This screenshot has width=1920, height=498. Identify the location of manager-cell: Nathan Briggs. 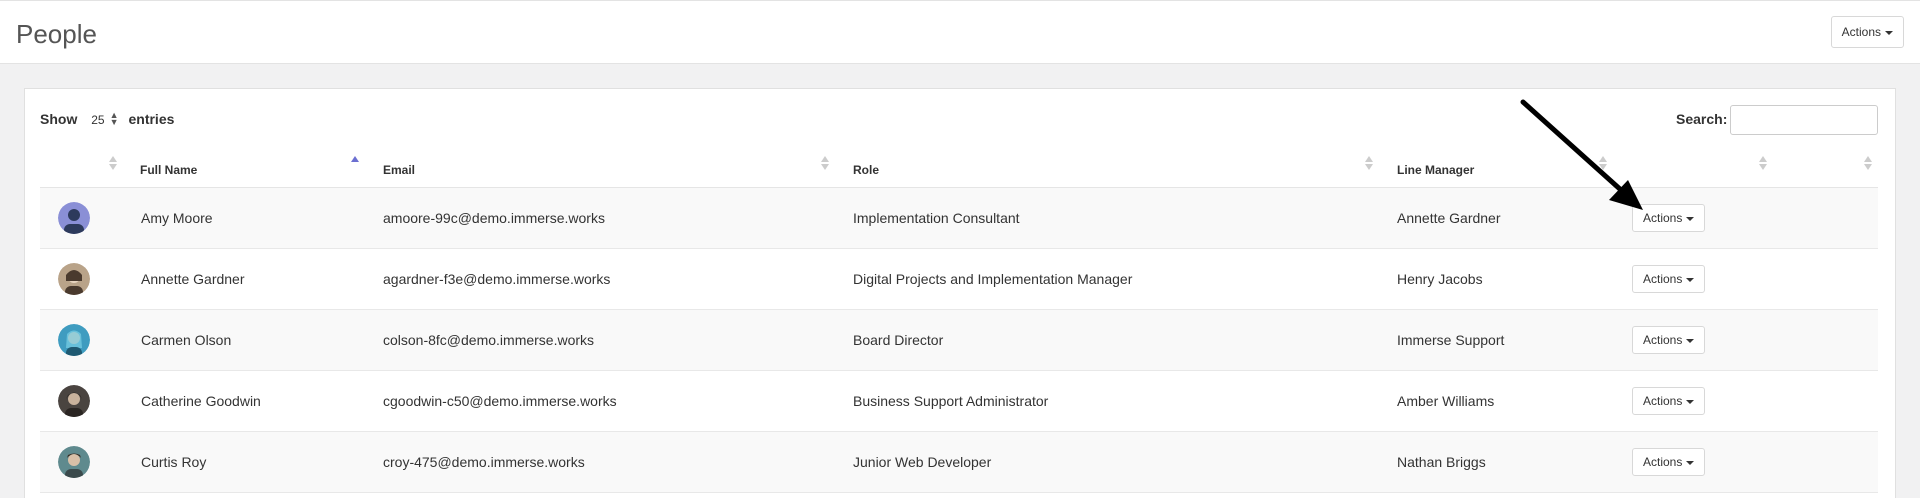
(1441, 462).